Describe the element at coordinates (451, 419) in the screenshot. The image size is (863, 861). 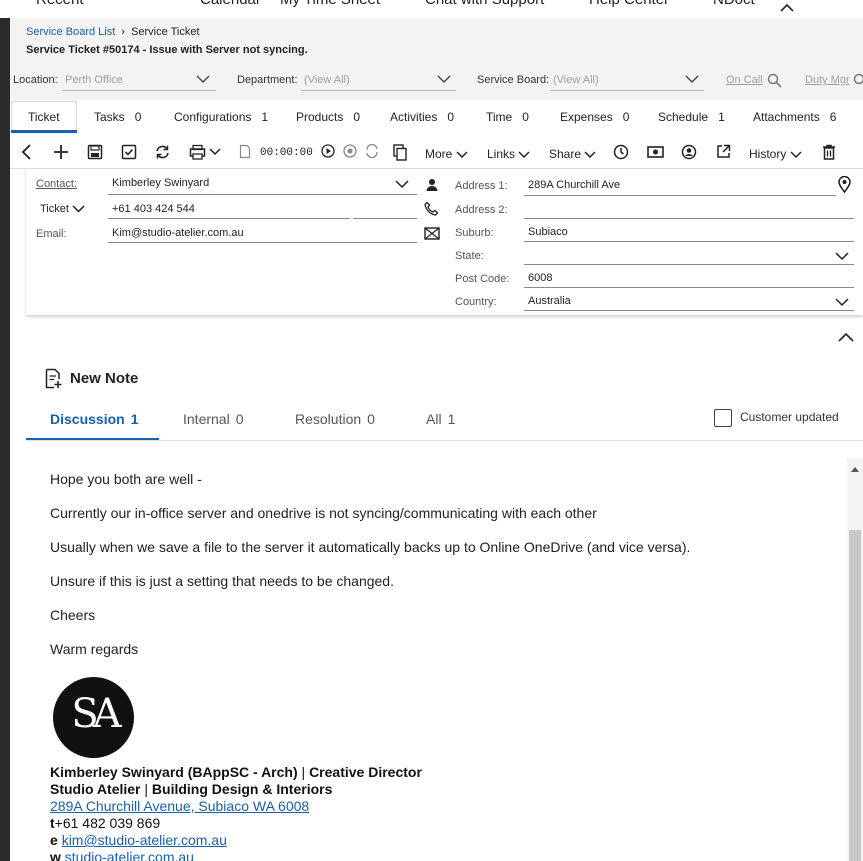
I see `note-tab-count: 1` at that location.